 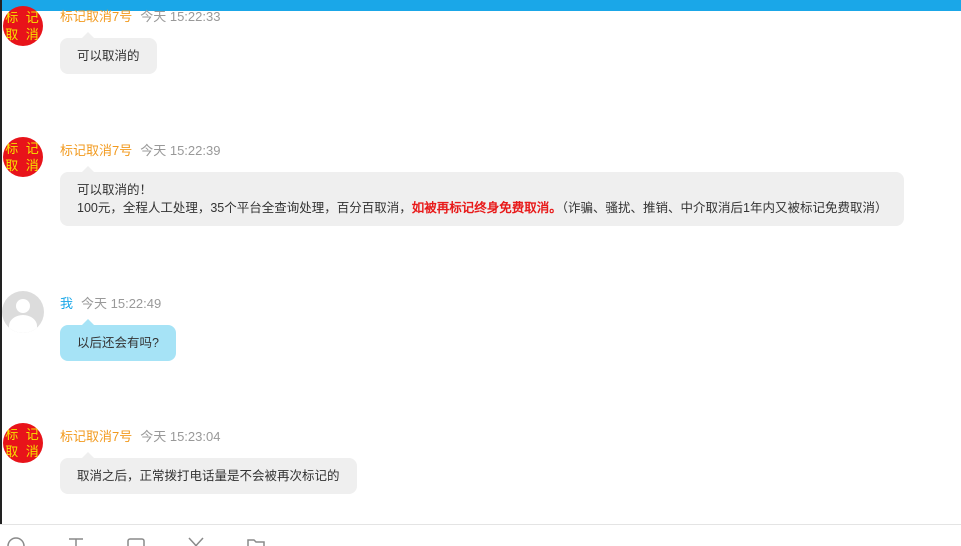 I want to click on message-bubble: 以后还会有吗?, so click(x=118, y=340).